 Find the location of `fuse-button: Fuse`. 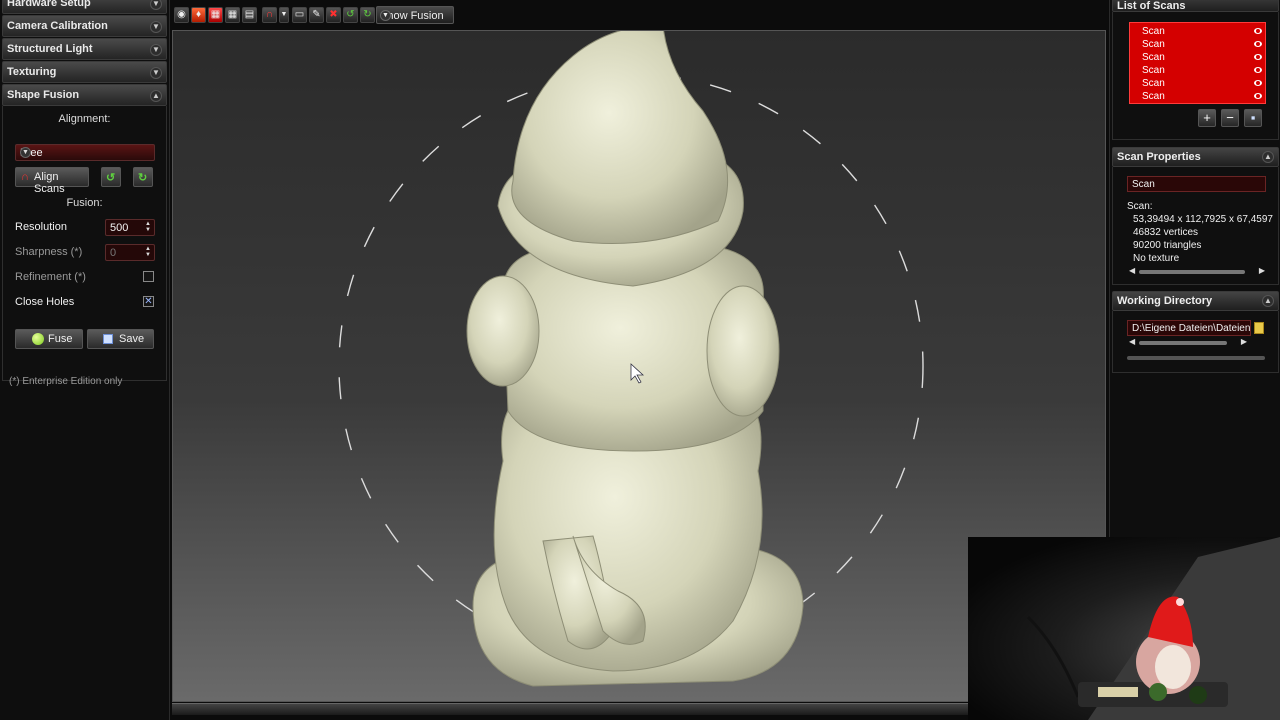

fuse-button: Fuse is located at coordinates (49, 339).